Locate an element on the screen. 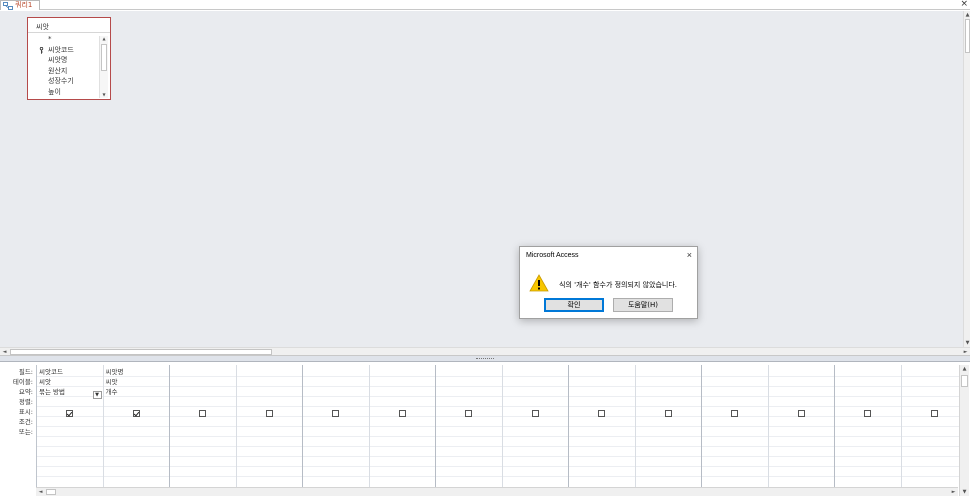 The width and height of the screenshot is (970, 498). scroll-left-icon: ◄ is located at coordinates (4, 352).